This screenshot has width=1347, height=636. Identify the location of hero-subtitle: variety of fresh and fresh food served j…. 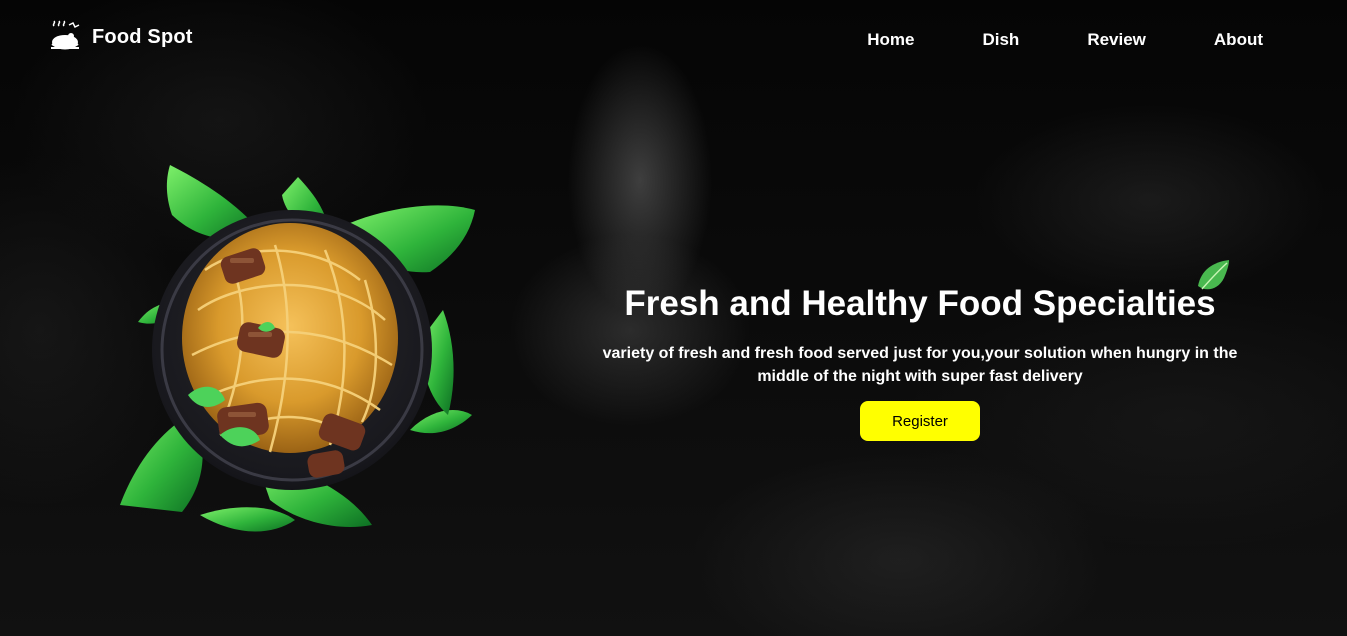
(920, 365).